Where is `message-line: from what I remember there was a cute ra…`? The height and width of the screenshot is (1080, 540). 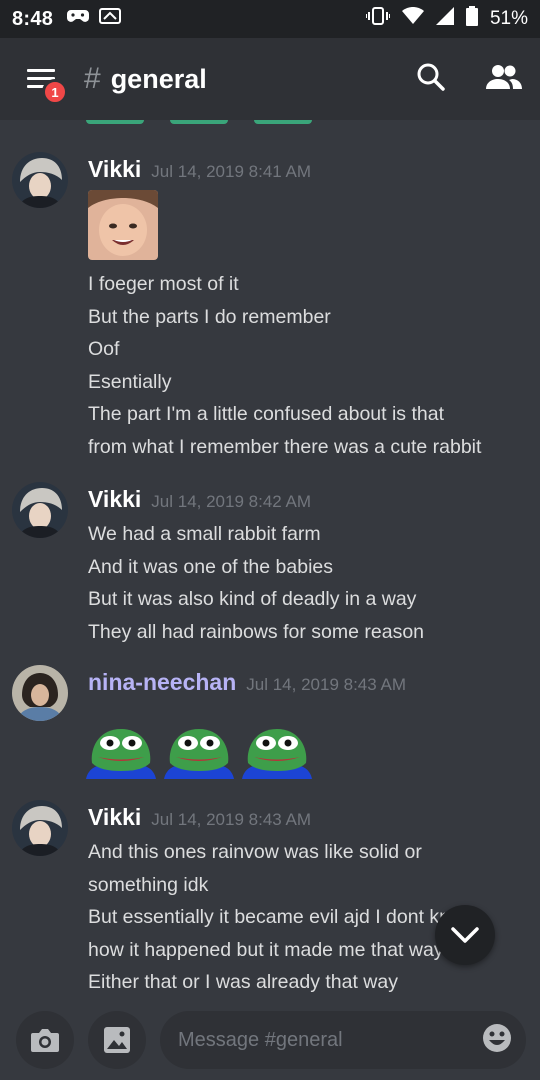 message-line: from what I remember there was a cute ra… is located at coordinates (285, 446).